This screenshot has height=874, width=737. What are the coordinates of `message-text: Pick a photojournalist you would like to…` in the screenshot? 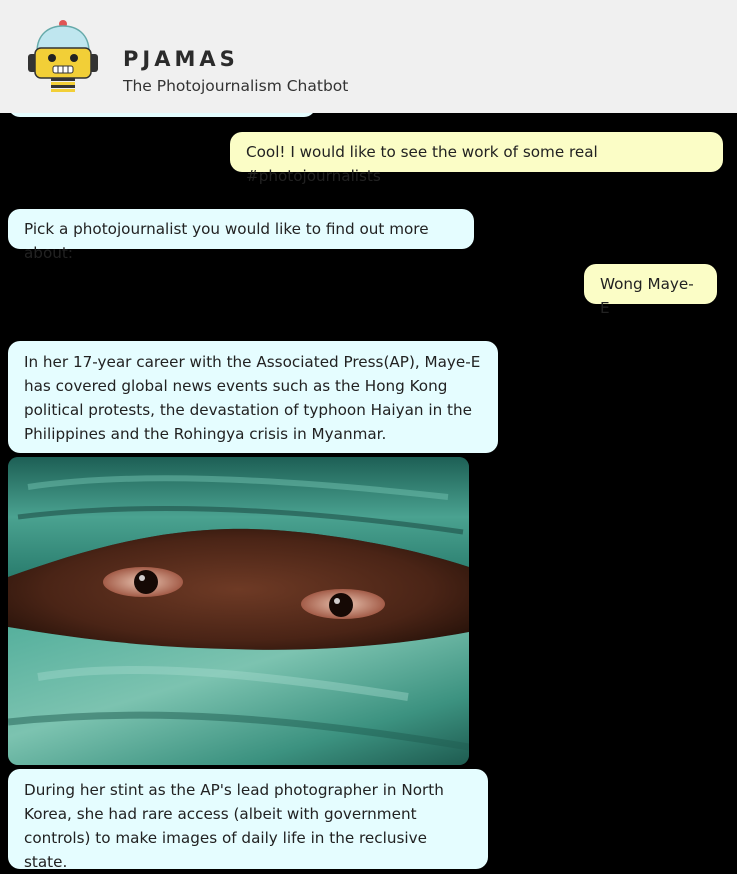 It's located at (226, 241).